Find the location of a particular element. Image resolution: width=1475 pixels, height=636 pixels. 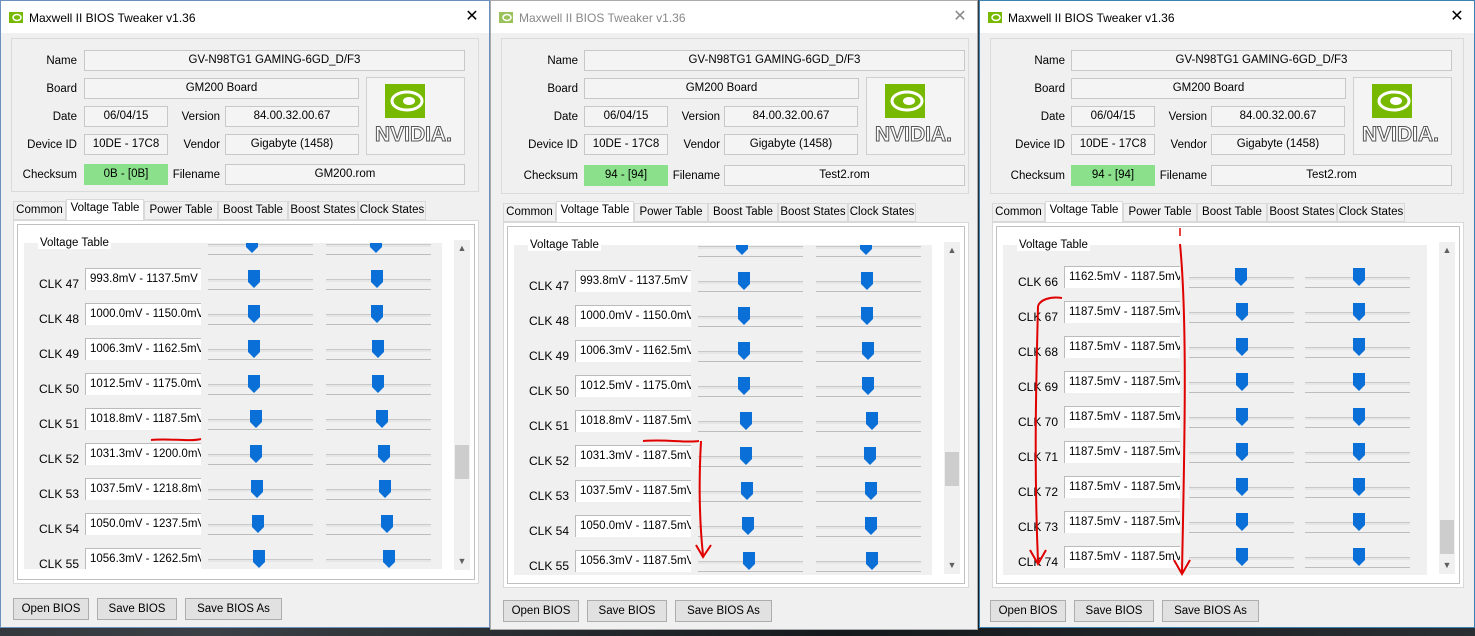

voltage-range-field: 1037.5mV - 1187.5mV is located at coordinates (633, 491).